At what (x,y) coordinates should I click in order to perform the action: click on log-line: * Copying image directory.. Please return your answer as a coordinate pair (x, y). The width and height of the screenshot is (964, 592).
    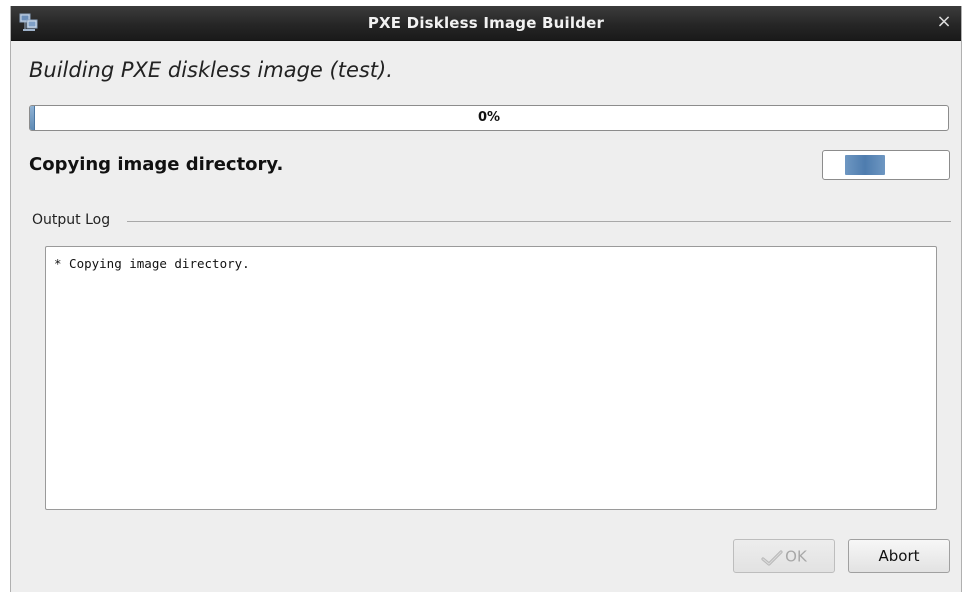
    Looking at the image, I should click on (152, 263).